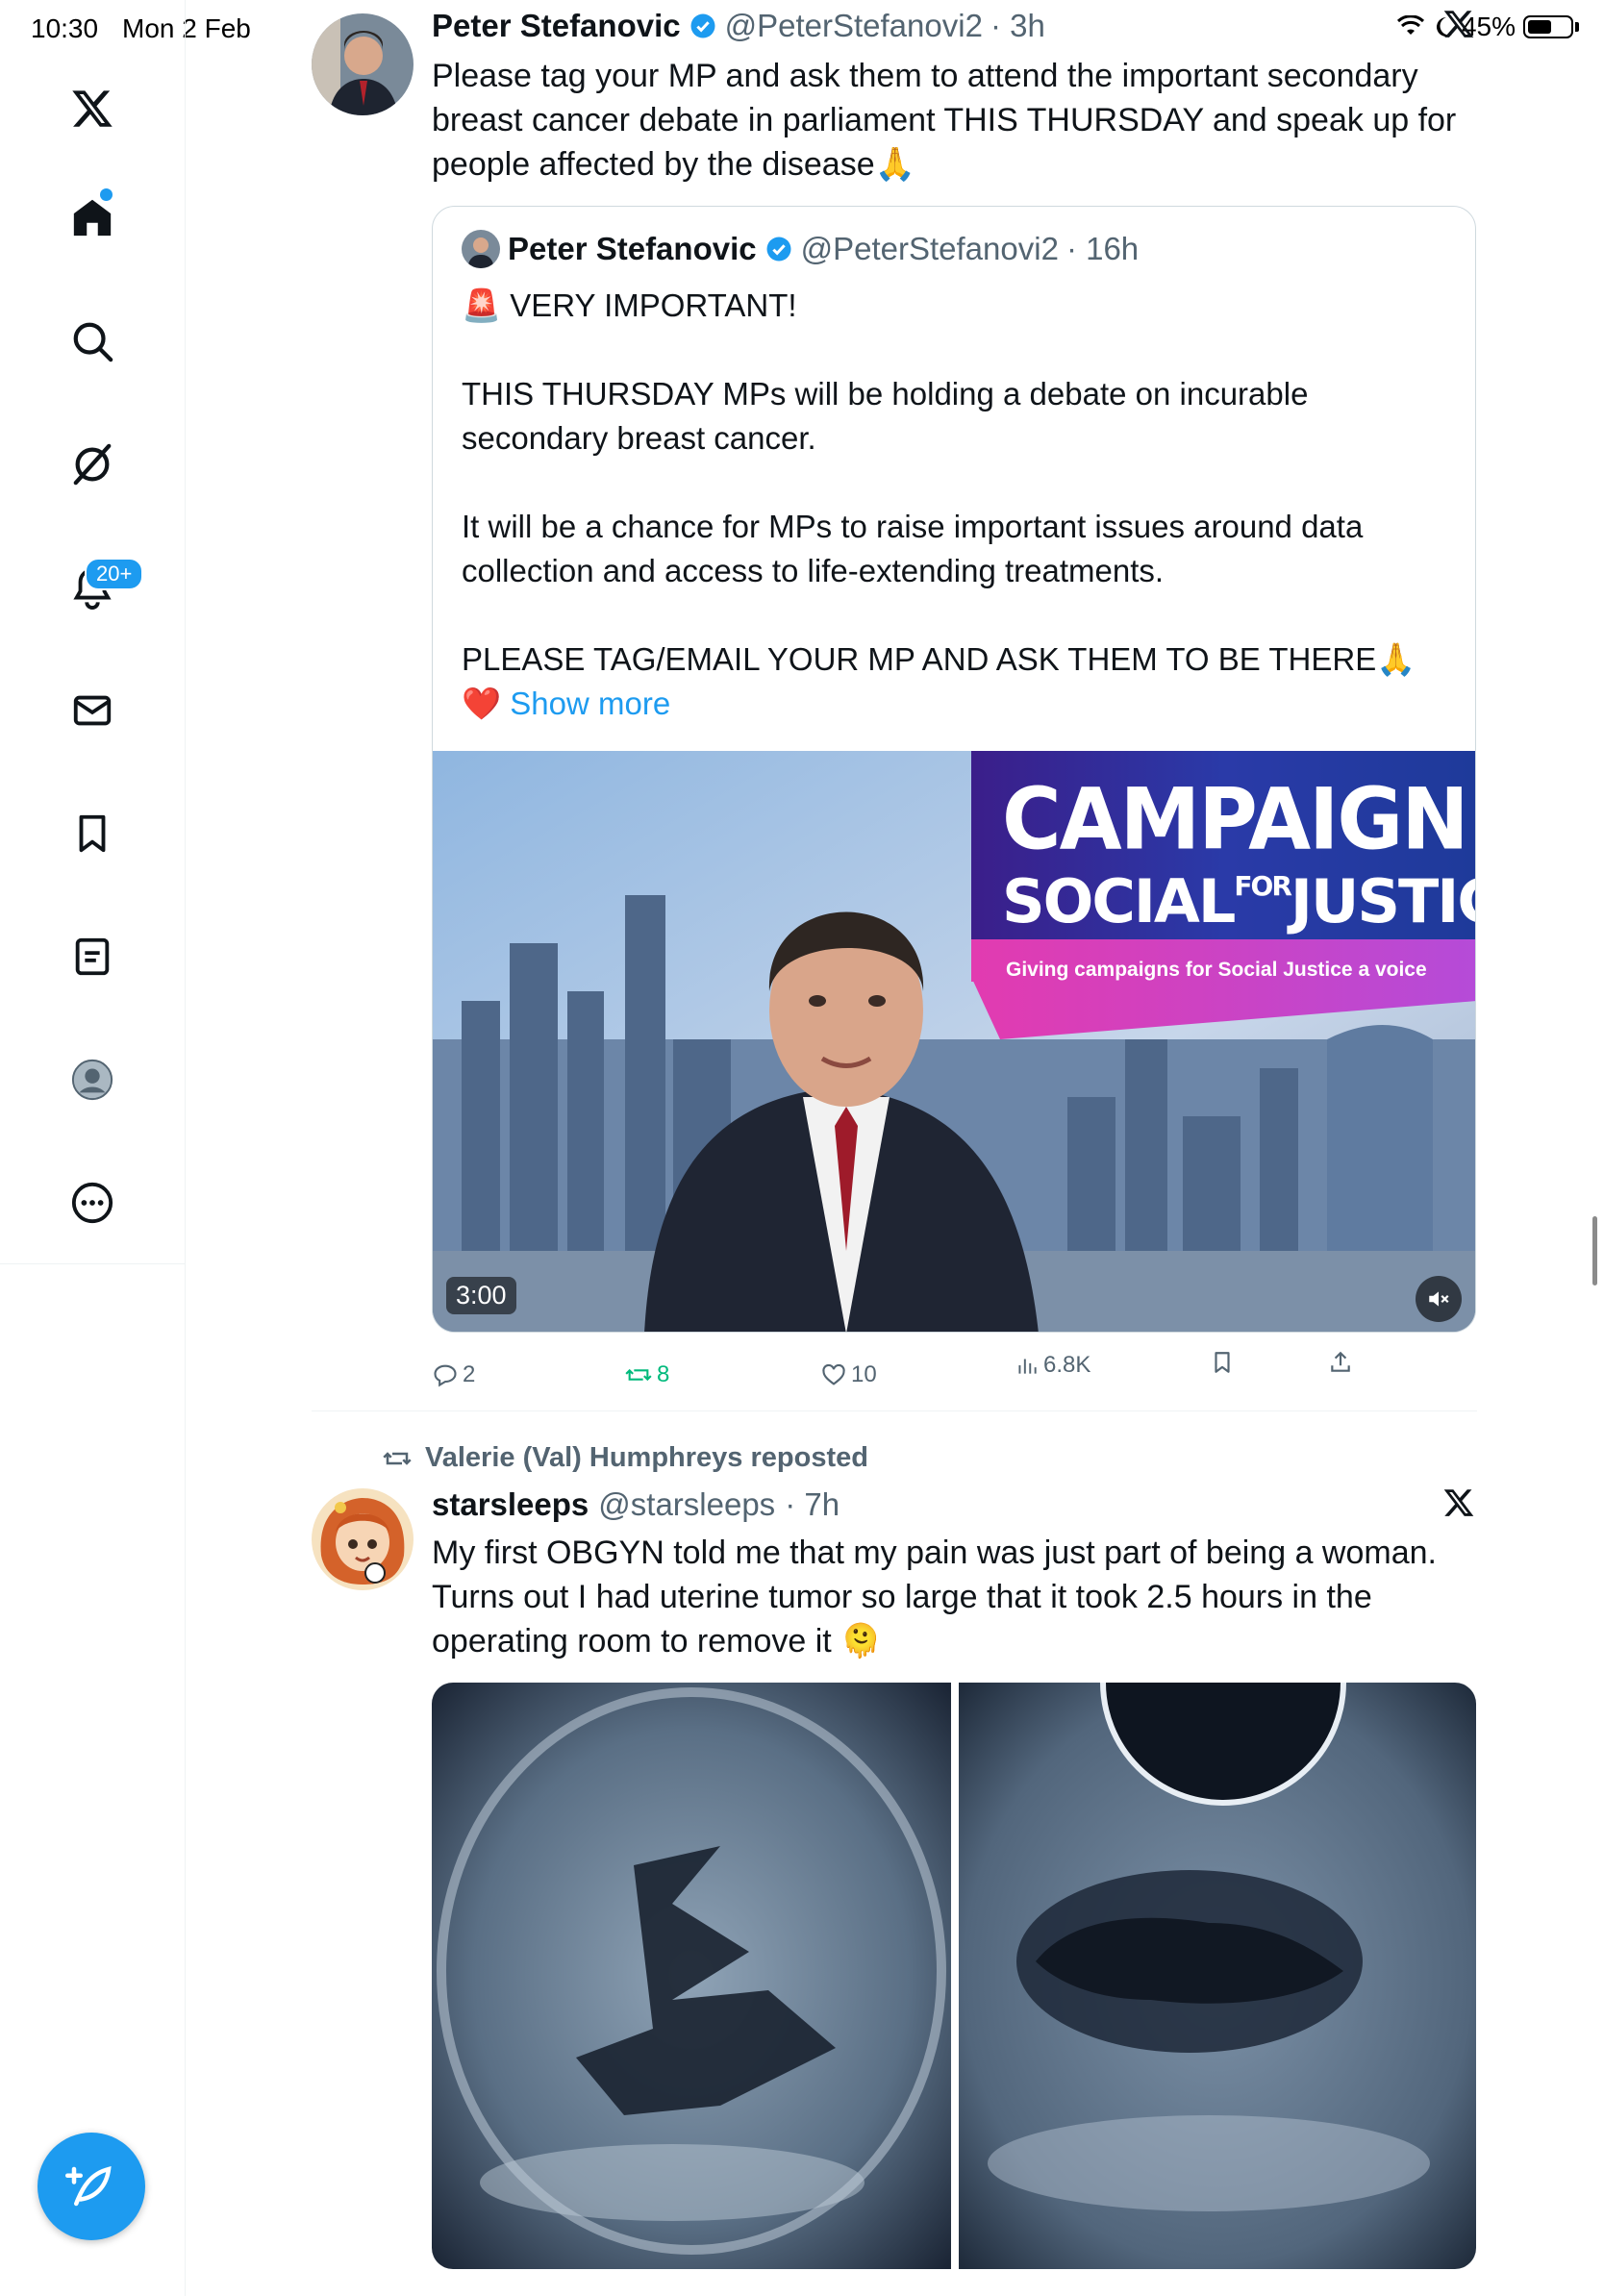 The image size is (1604, 2296). Describe the element at coordinates (1119, 901) in the screenshot. I see `campaign-social: SOCIAL` at that location.